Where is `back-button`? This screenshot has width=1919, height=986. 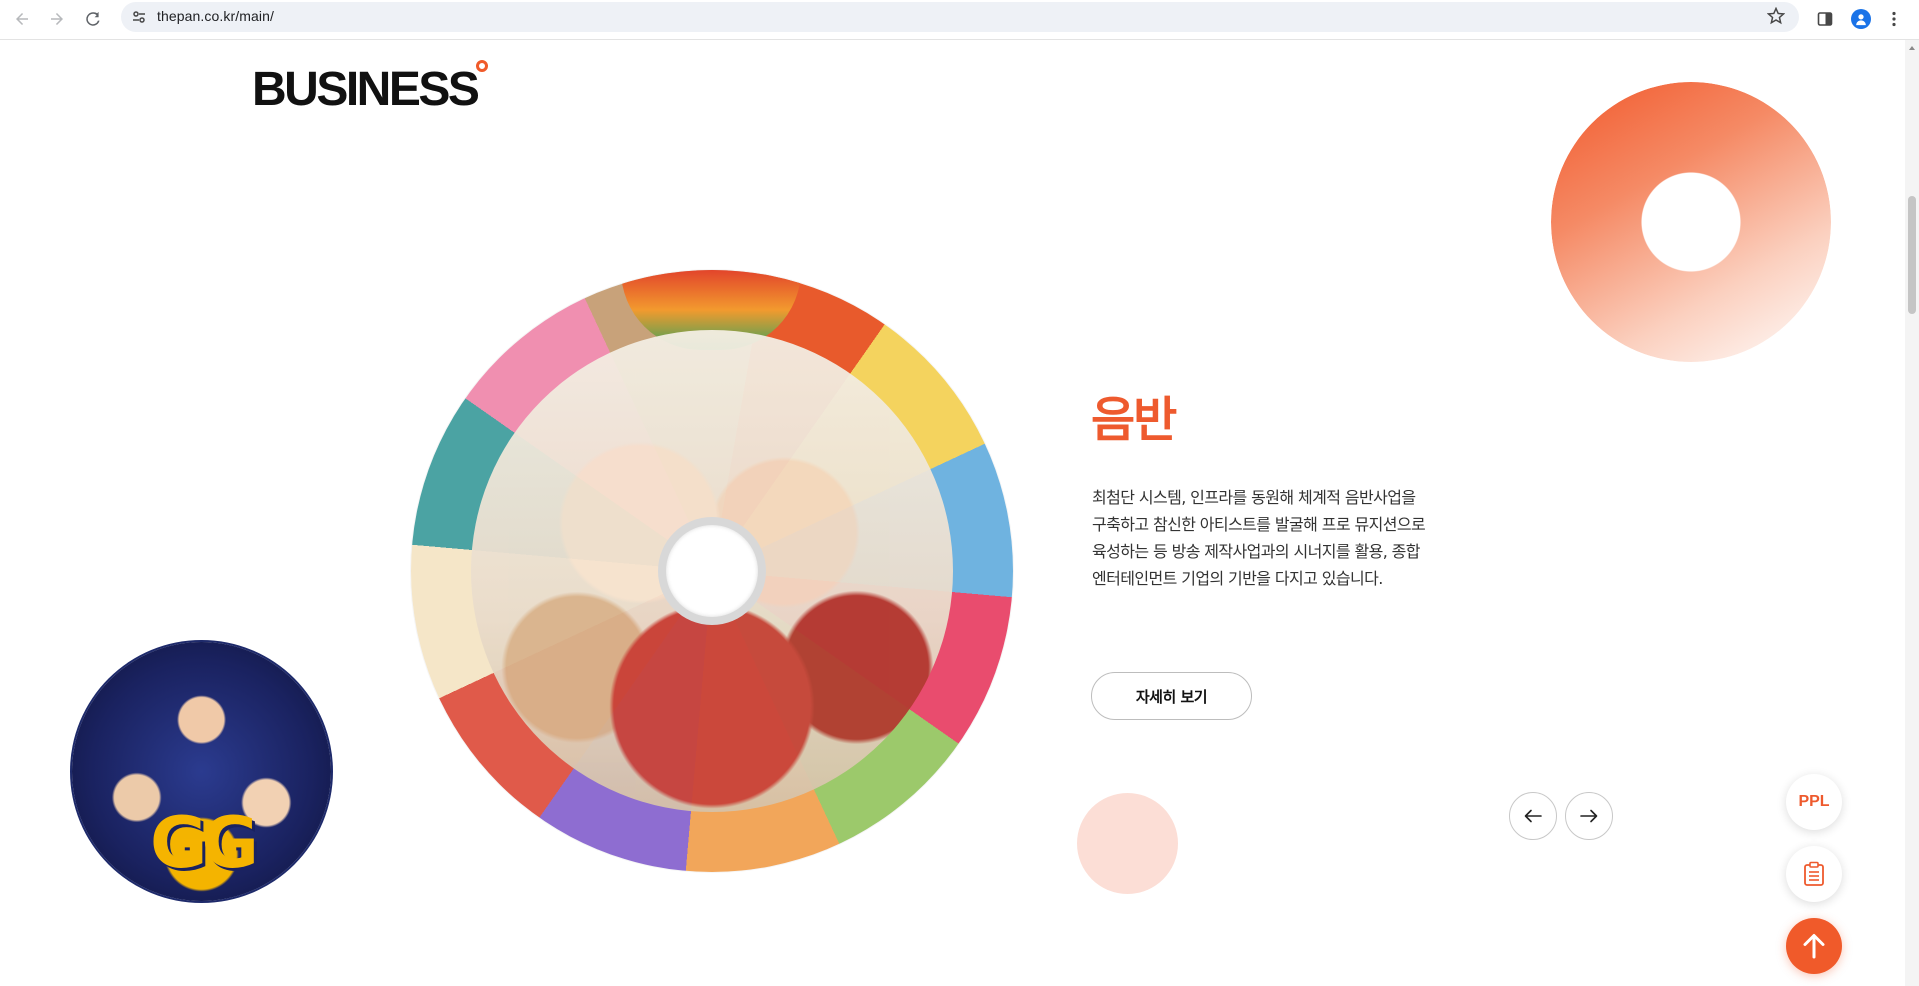 back-button is located at coordinates (22, 19).